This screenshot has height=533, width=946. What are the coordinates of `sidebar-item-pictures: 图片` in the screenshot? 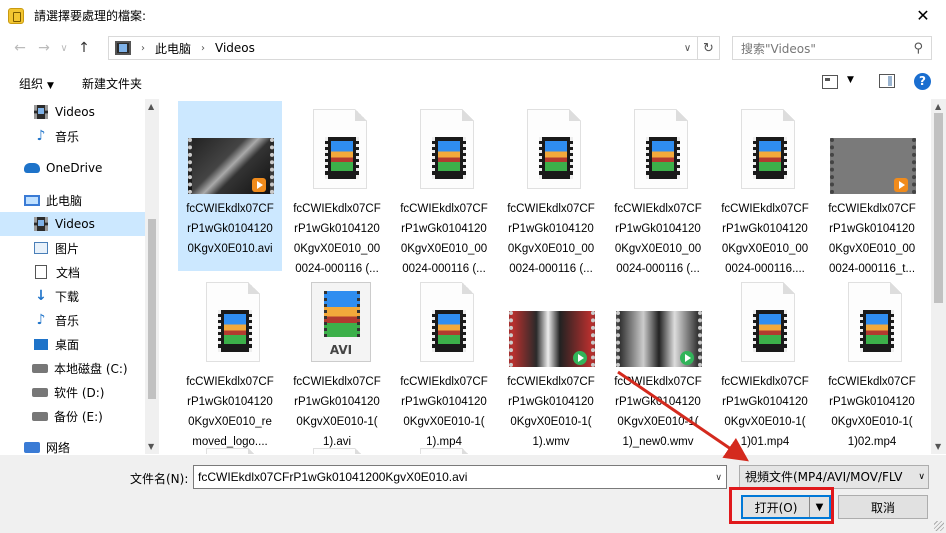 It's located at (72, 248).